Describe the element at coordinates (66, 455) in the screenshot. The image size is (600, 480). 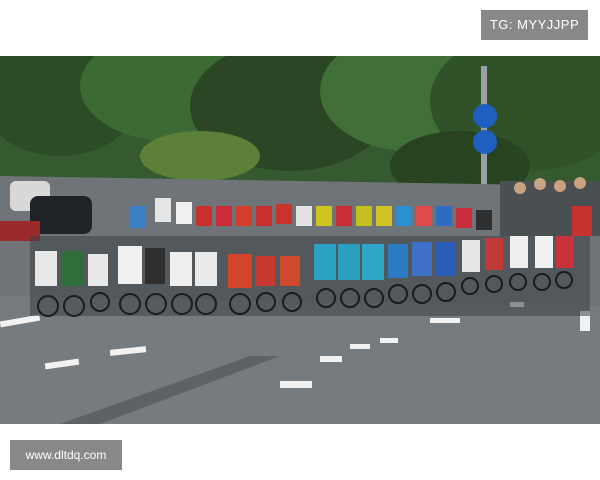
I see `watermark-bottom: www.dltdq.com` at that location.